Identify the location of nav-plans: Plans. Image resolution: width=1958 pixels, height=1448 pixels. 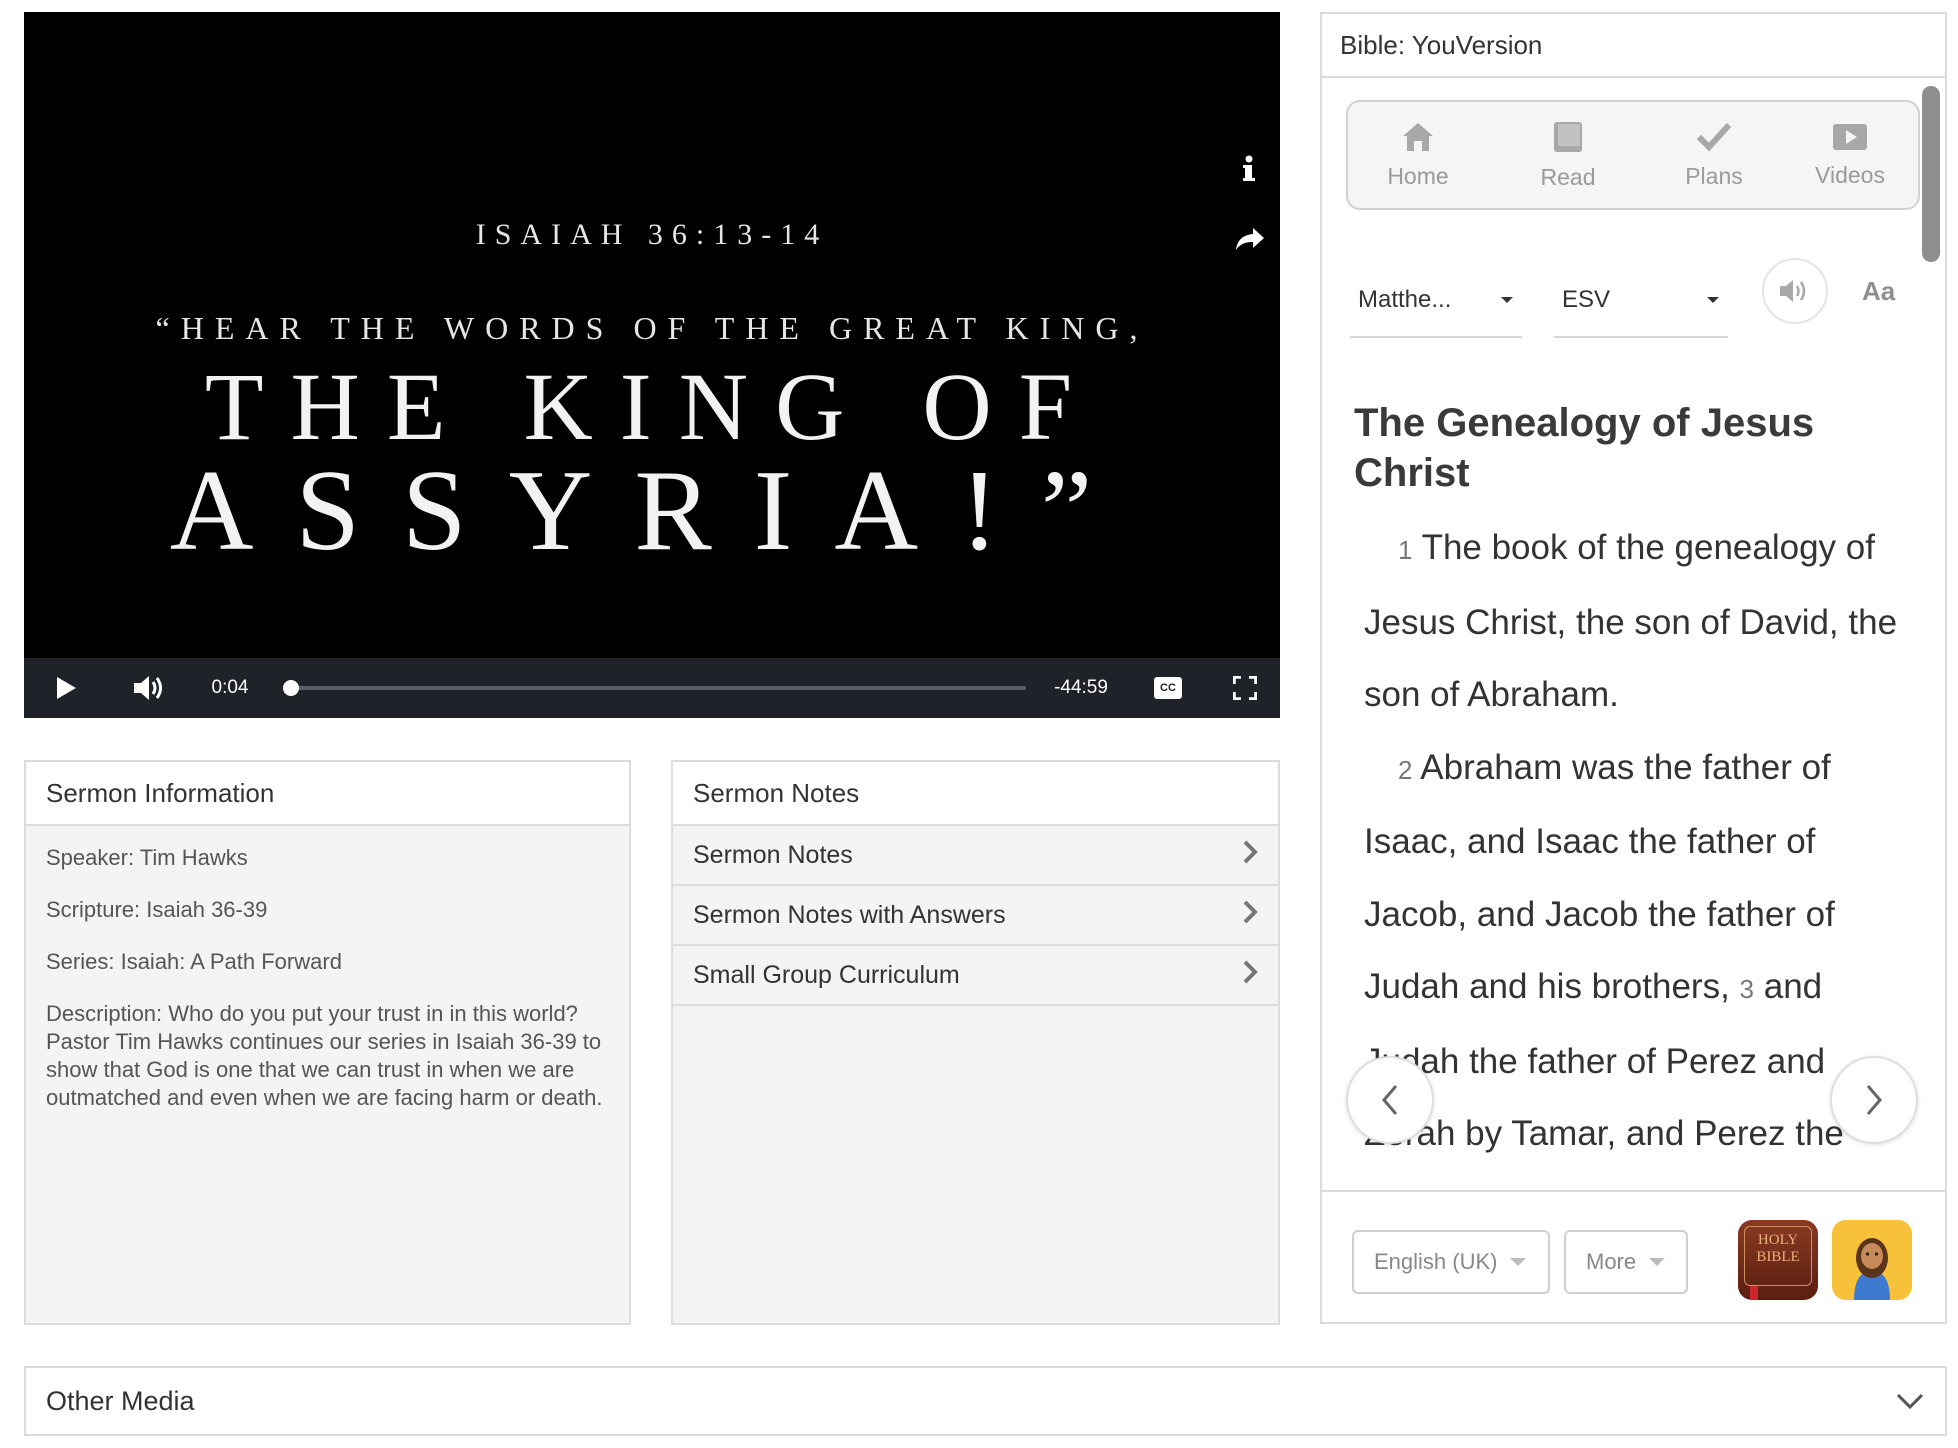
(1714, 155).